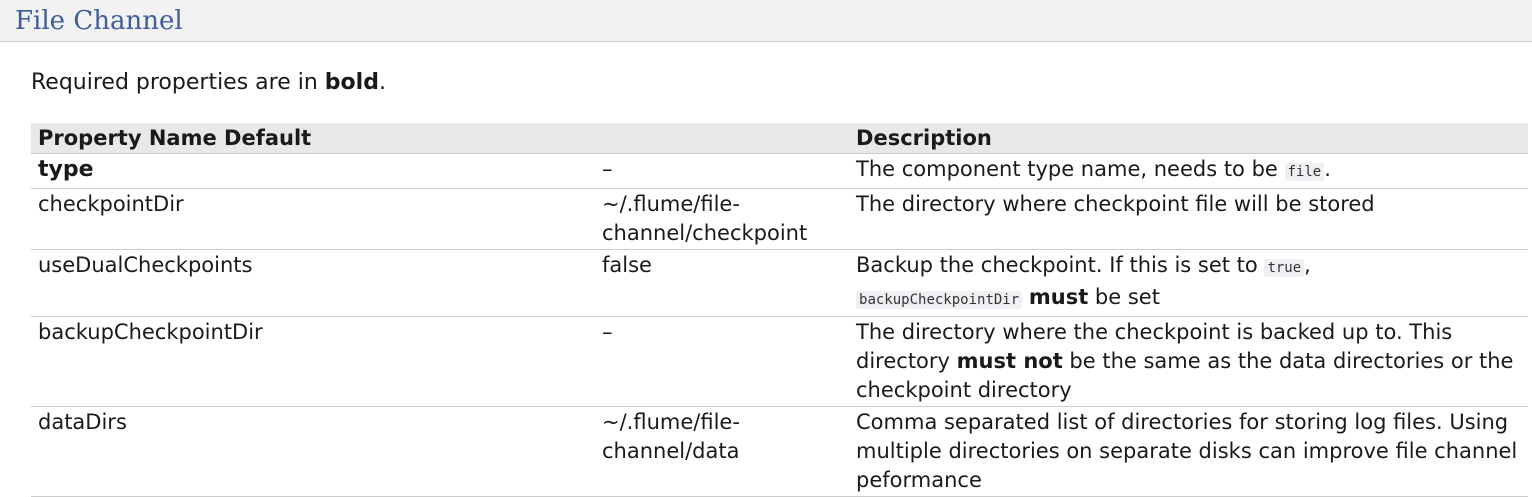  I want to click on property-name-text: type, so click(66, 169).